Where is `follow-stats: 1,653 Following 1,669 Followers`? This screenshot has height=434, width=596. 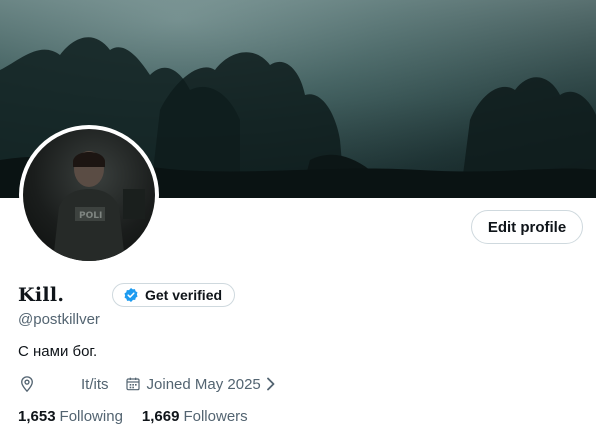 follow-stats: 1,653 Following 1,669 Followers is located at coordinates (133, 416).